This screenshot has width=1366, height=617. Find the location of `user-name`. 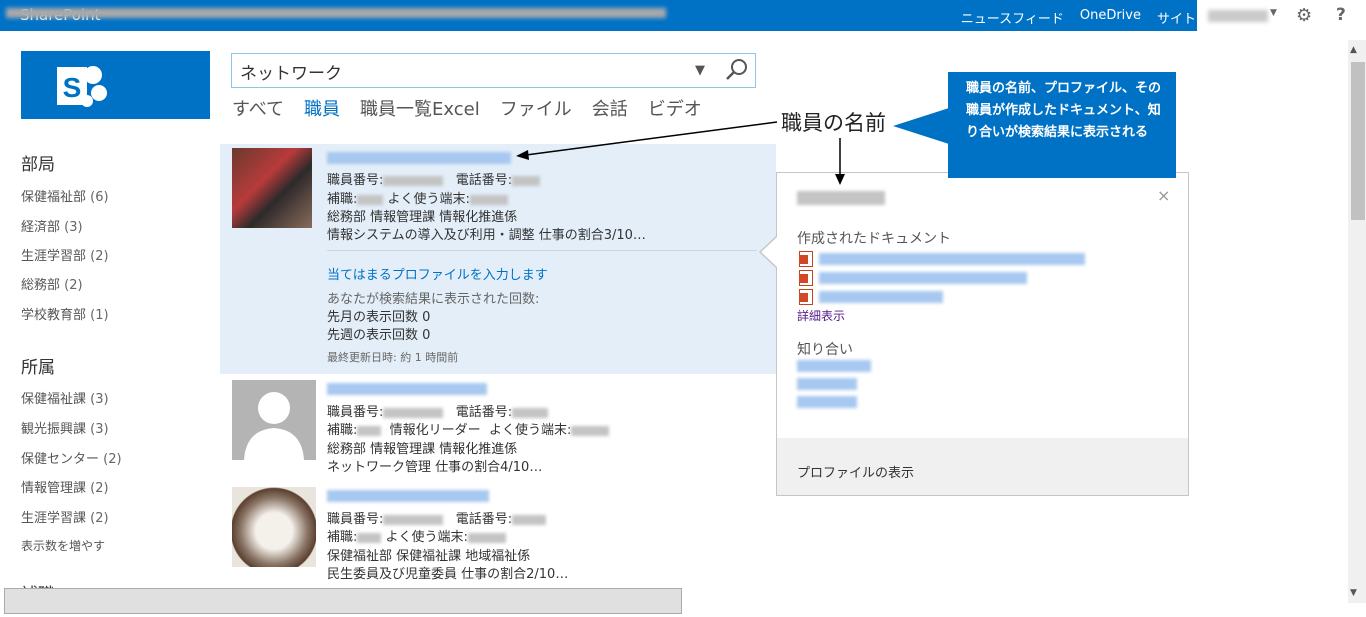

user-name is located at coordinates (1238, 16).